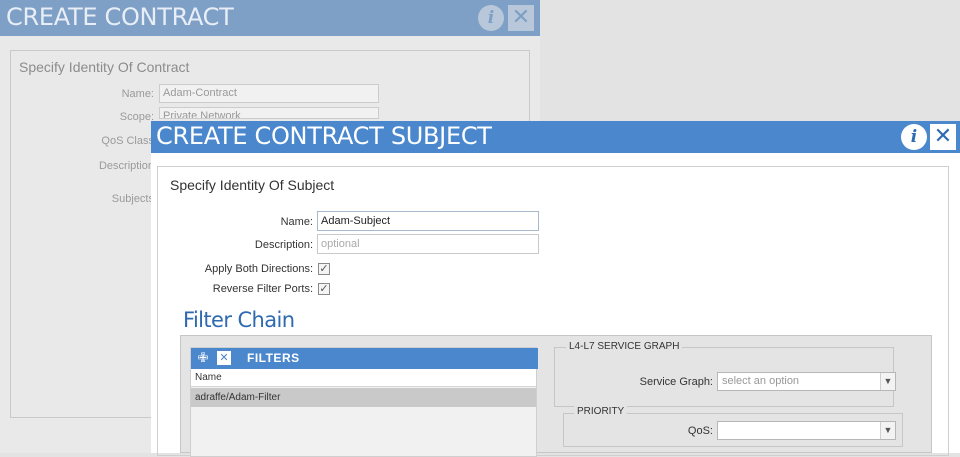 This screenshot has height=457, width=960. I want to click on create-contract-title: CREATE CONTRACT, so click(120, 17).